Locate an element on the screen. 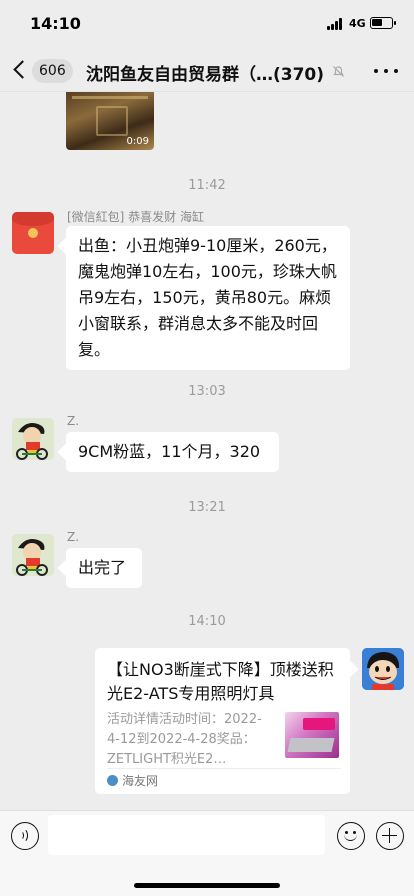  input-bar is located at coordinates (207, 853).